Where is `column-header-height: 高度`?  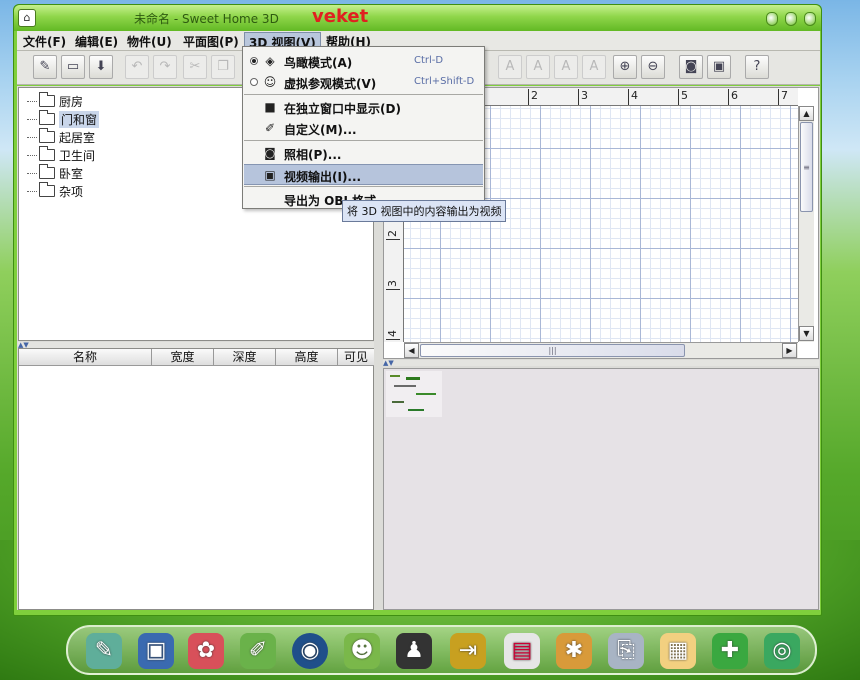 column-header-height: 高度 is located at coordinates (307, 357).